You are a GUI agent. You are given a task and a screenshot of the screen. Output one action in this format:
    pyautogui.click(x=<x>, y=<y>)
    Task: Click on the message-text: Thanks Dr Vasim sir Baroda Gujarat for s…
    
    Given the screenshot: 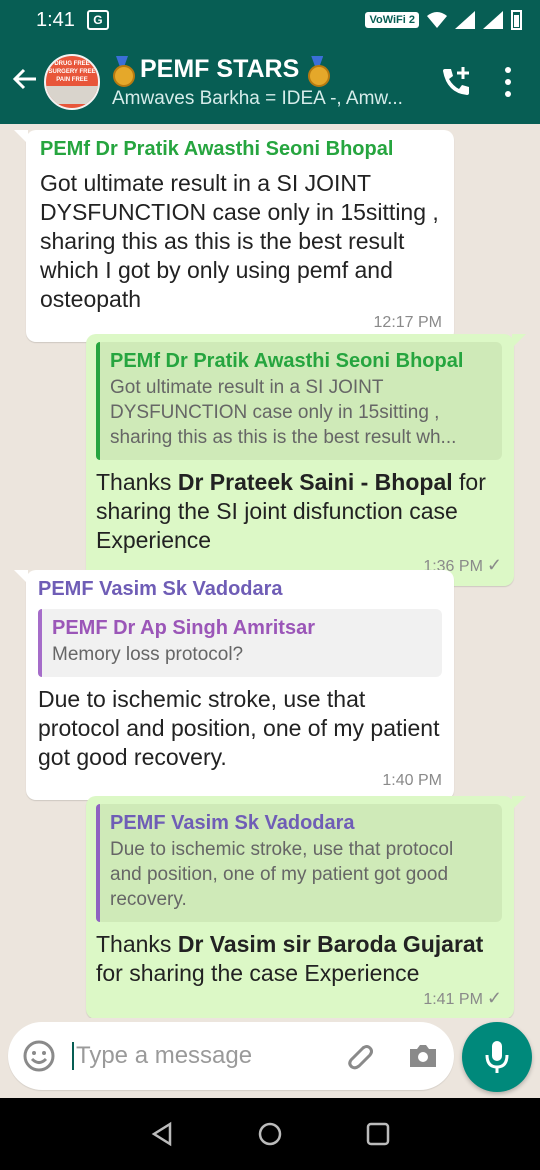 What is the action you would take?
    pyautogui.click(x=299, y=959)
    